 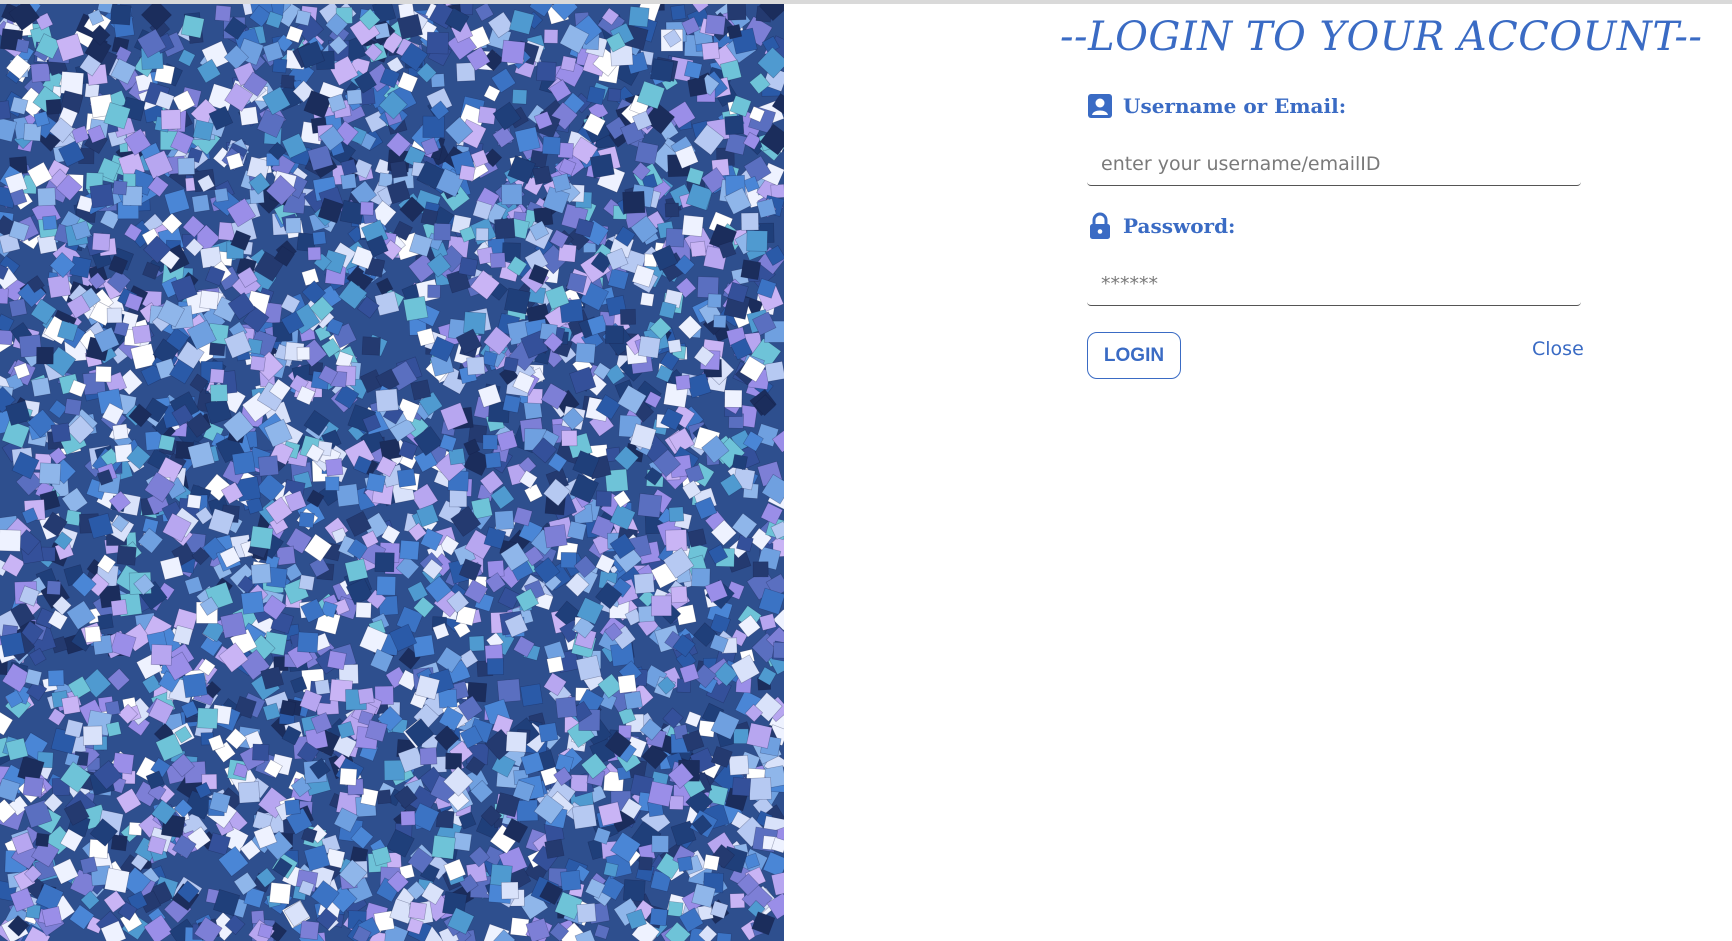 What do you see at coordinates (1100, 226) in the screenshot?
I see `lock-icon` at bounding box center [1100, 226].